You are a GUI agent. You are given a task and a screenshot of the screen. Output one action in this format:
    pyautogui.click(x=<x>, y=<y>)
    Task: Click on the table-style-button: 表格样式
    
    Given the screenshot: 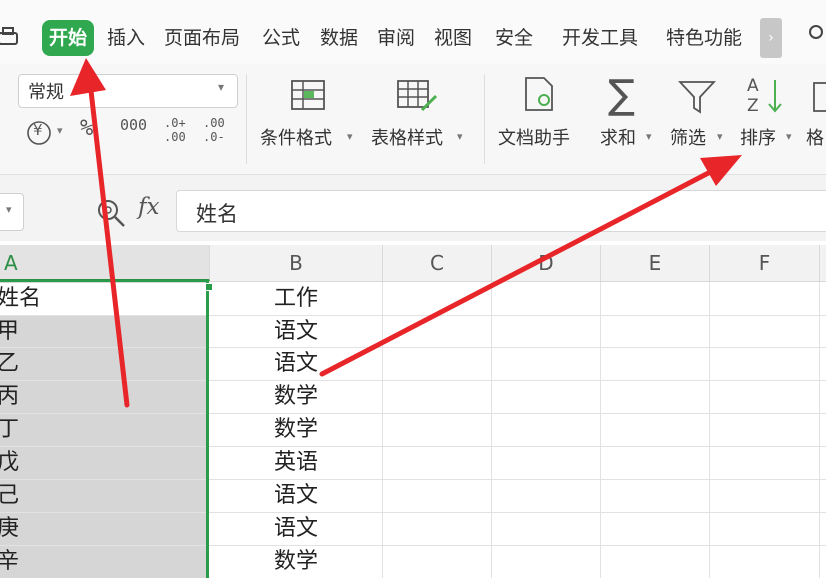 What is the action you would take?
    pyautogui.click(x=407, y=137)
    